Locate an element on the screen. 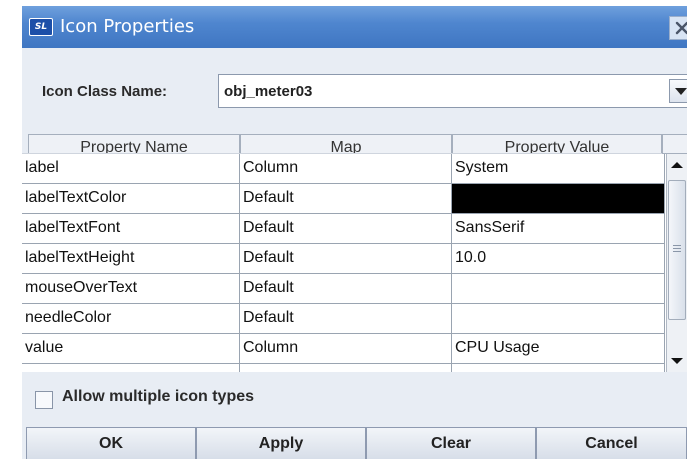  chevron-down-icon is located at coordinates (681, 91).